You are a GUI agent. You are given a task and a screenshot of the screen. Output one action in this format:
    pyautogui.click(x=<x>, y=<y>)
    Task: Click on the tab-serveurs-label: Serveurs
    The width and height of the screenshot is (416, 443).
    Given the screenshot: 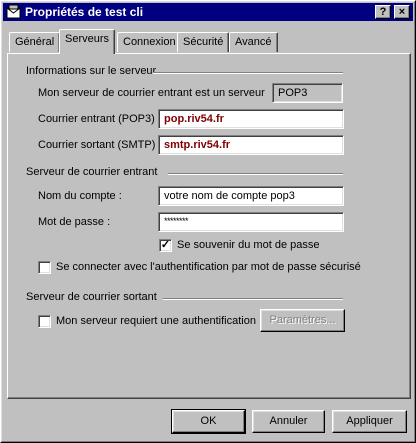 What is the action you would take?
    pyautogui.click(x=87, y=39)
    